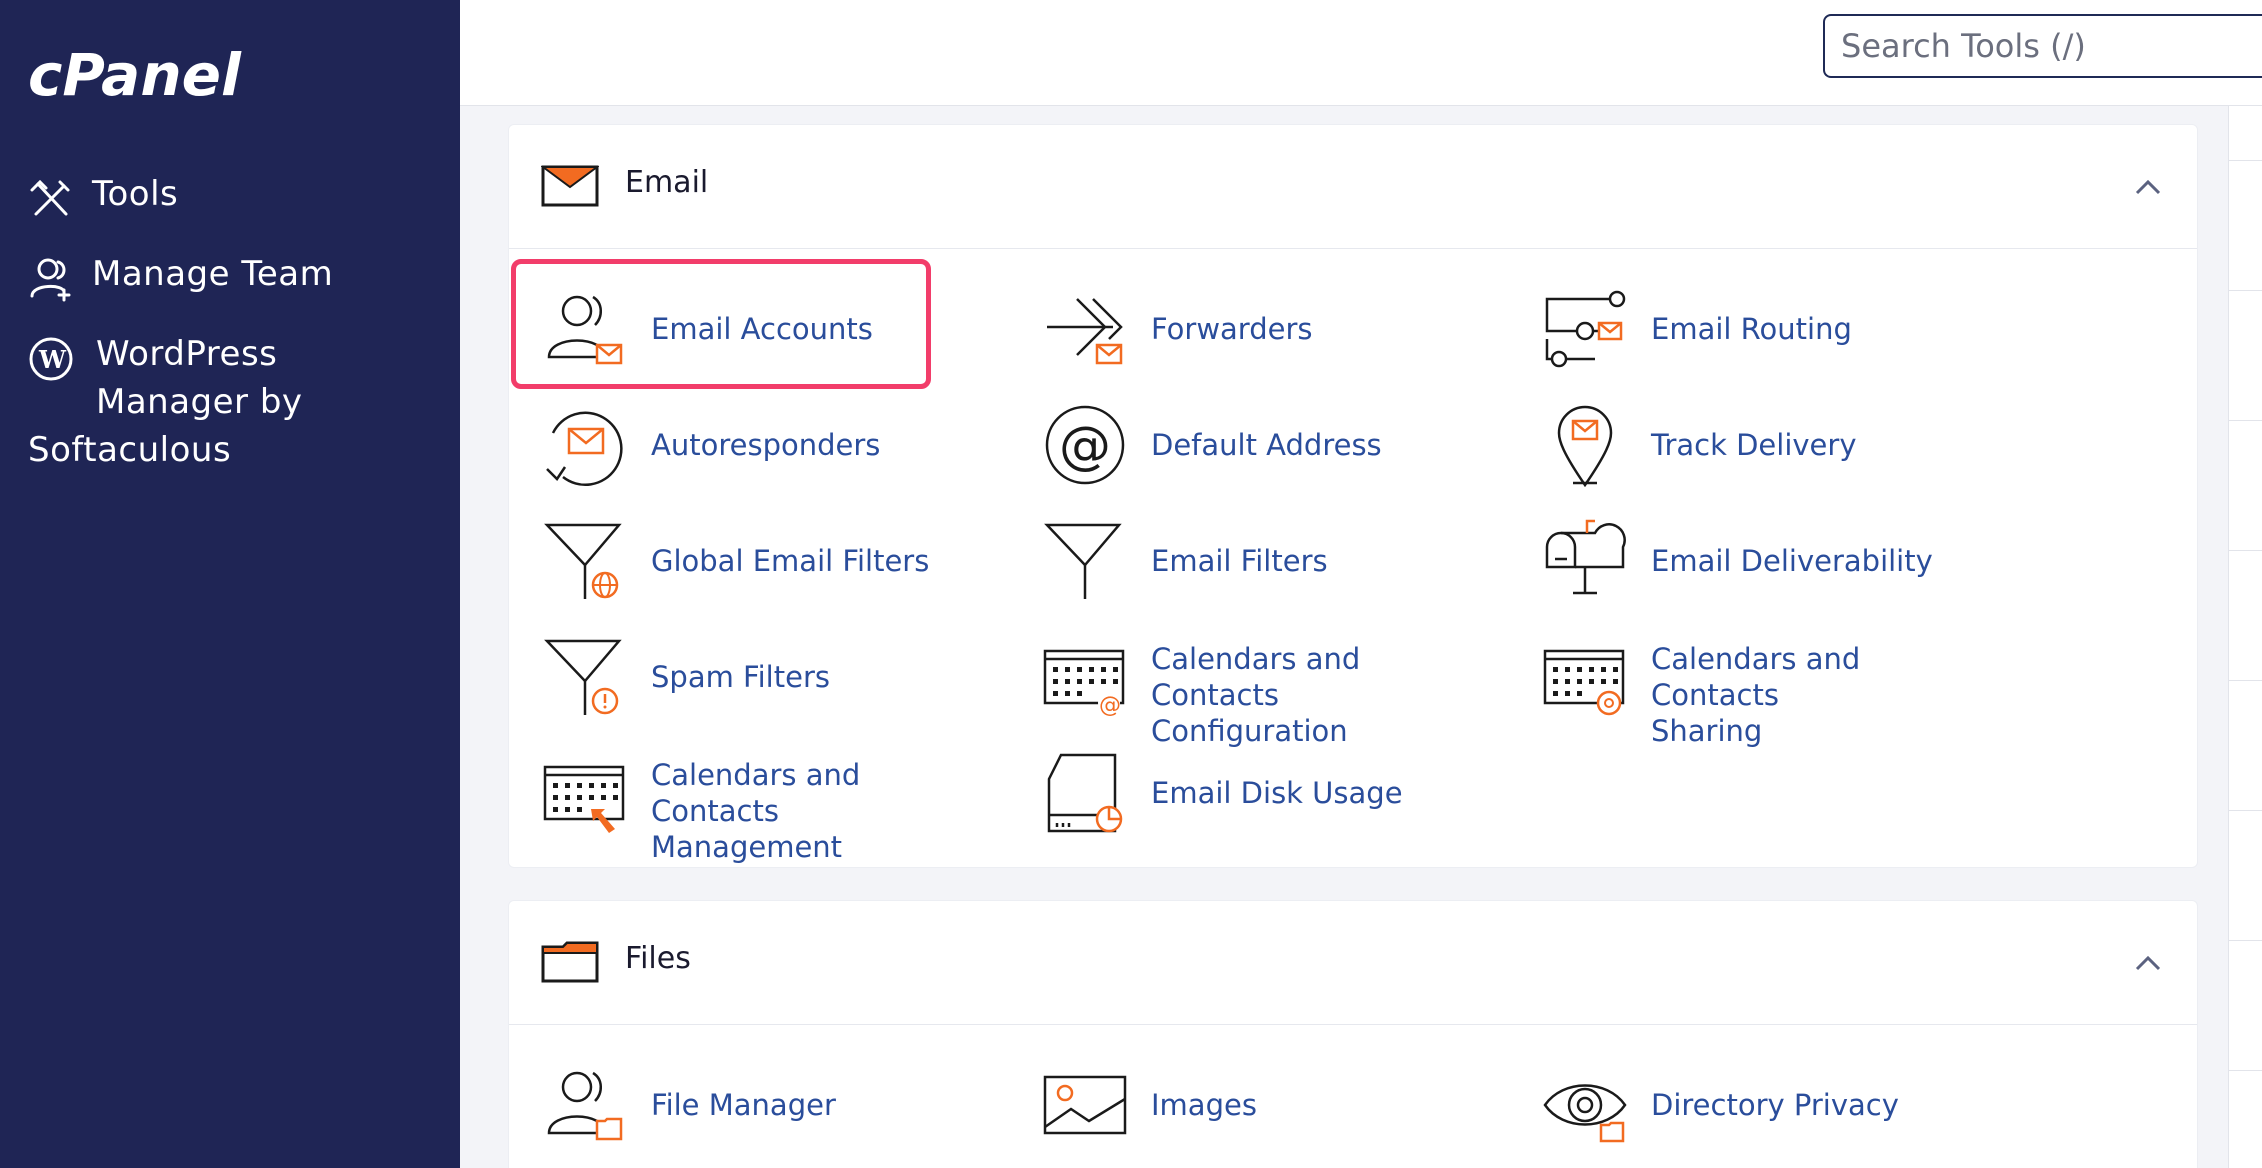 The image size is (2262, 1168). What do you see at coordinates (130, 450) in the screenshot?
I see `sidebar-item-label-line3: Softaculous` at bounding box center [130, 450].